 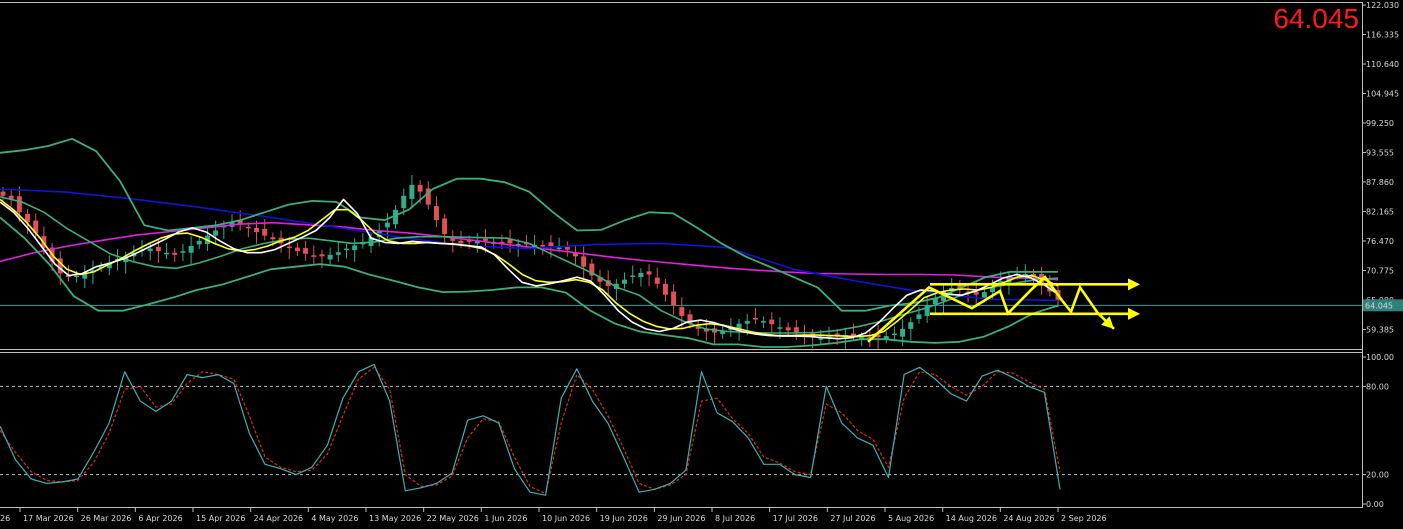 What do you see at coordinates (1380, 270) in the screenshot?
I see `price-tick-label: 70.775` at bounding box center [1380, 270].